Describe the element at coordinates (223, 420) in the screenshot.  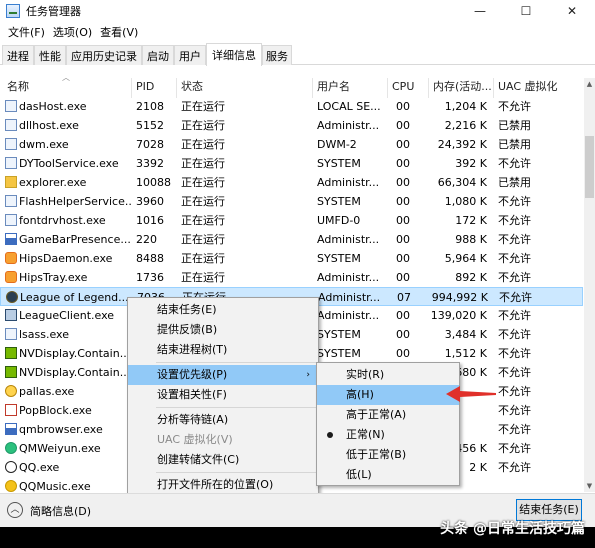
I see `context-menu-item: 分析等待链(A)` at that location.